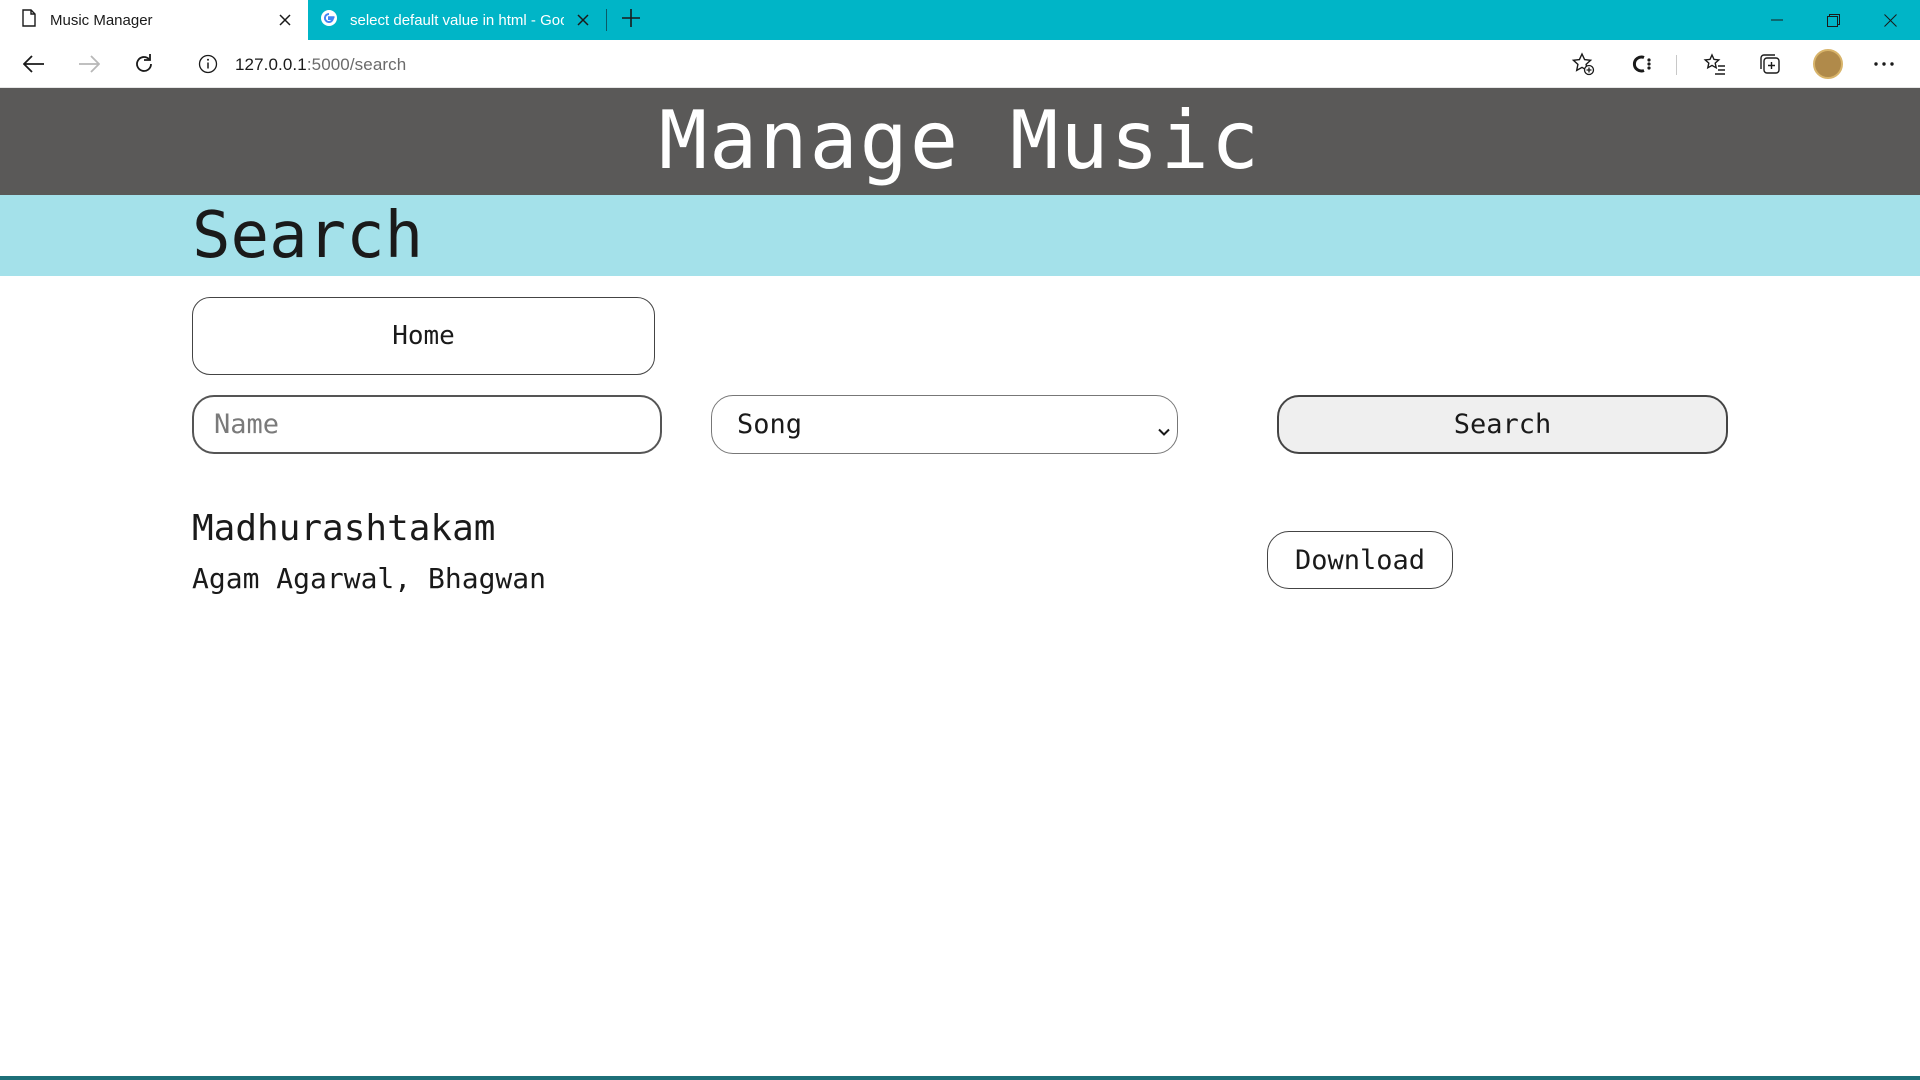 Image resolution: width=1920 pixels, height=1080 pixels. What do you see at coordinates (944, 424) in the screenshot?
I see `type-select: Song` at bounding box center [944, 424].